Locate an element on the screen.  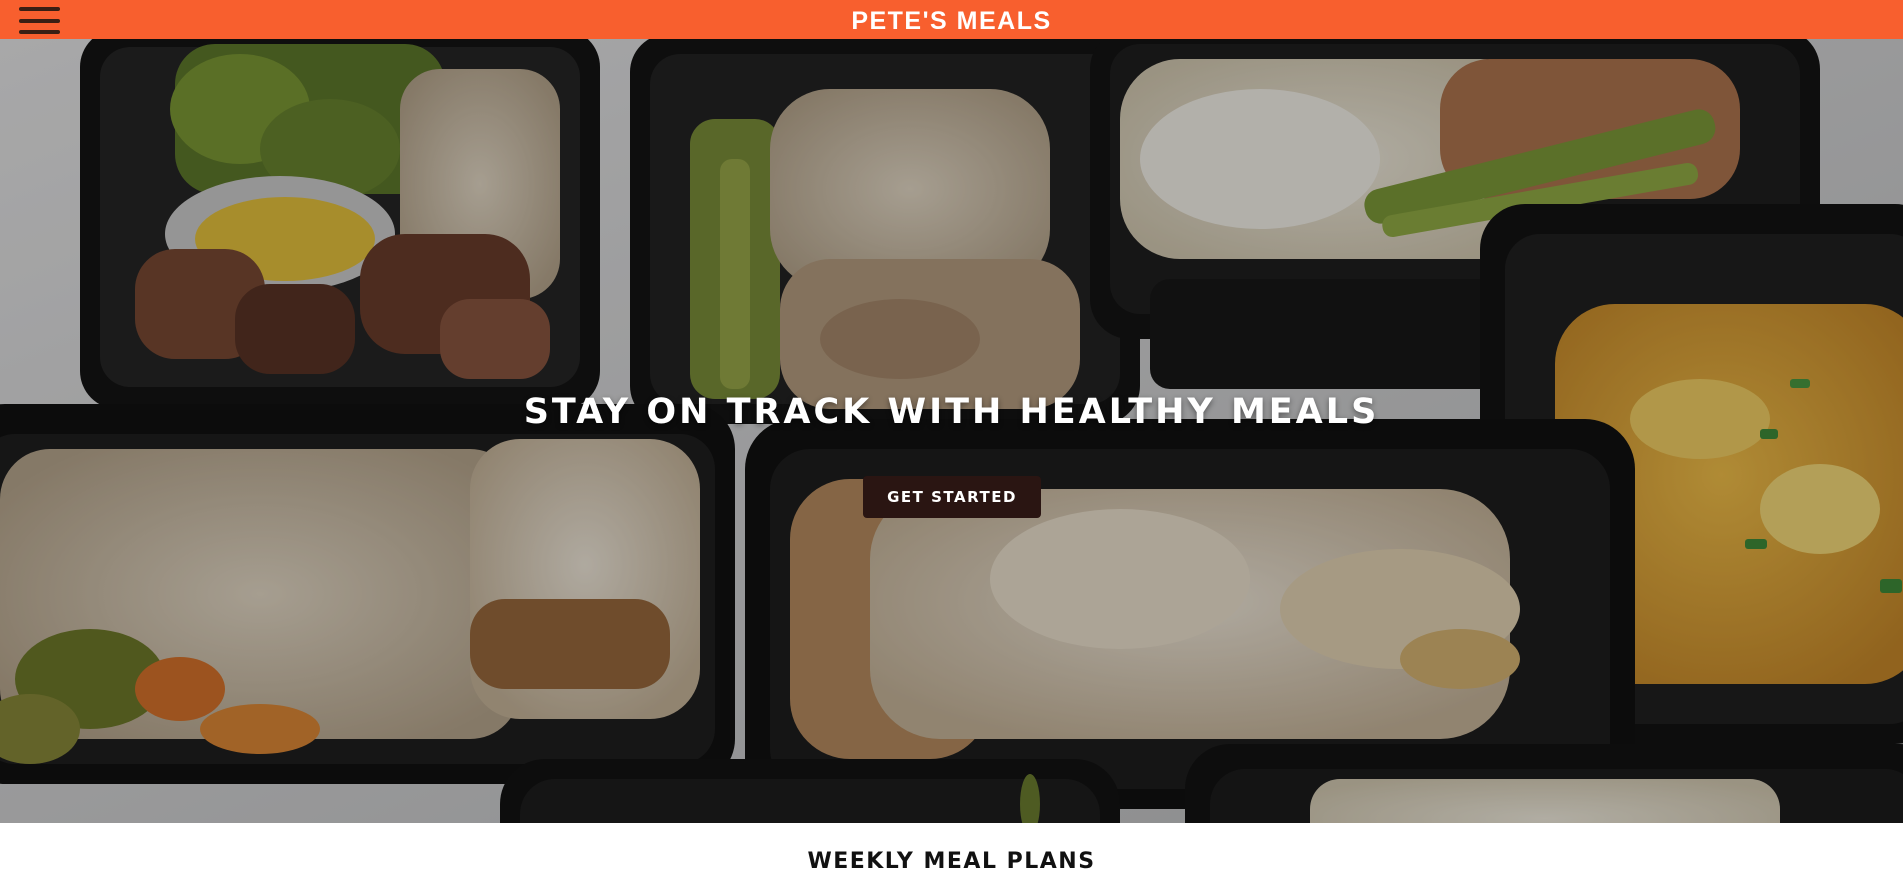
site-logo-text: PETE'S MEALS is located at coordinates (951, 21).